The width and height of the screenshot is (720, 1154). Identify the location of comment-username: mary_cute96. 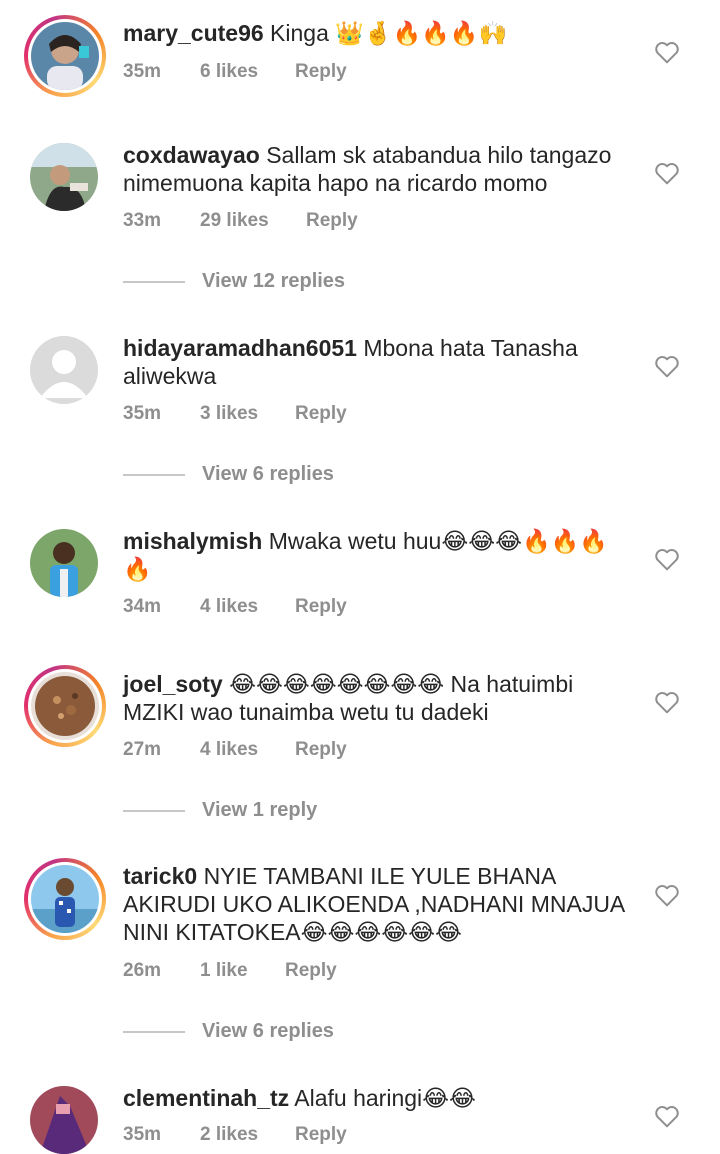
(193, 33).